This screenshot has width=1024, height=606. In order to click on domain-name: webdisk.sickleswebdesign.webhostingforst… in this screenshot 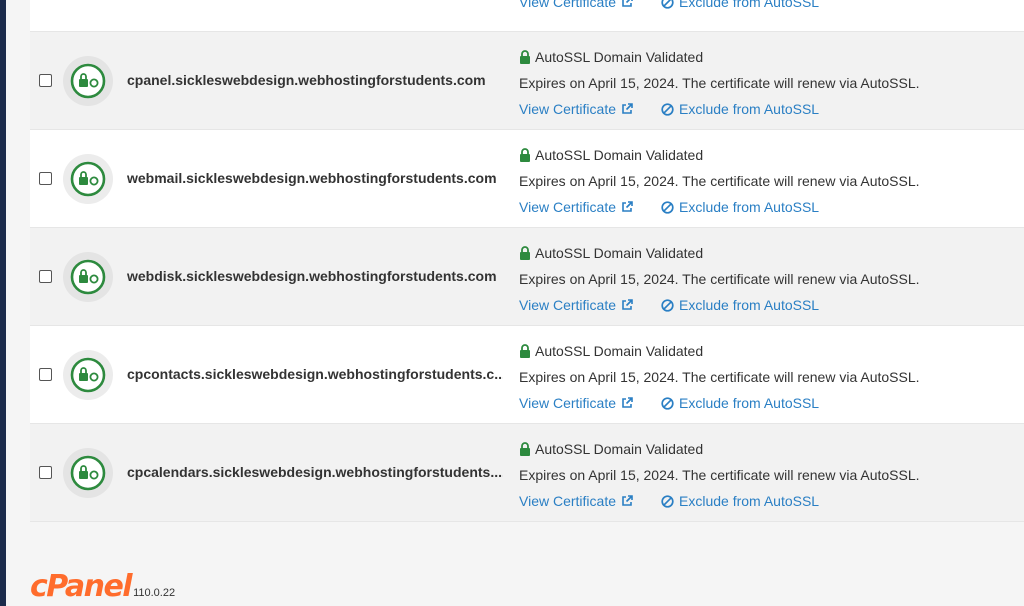, I will do `click(312, 276)`.